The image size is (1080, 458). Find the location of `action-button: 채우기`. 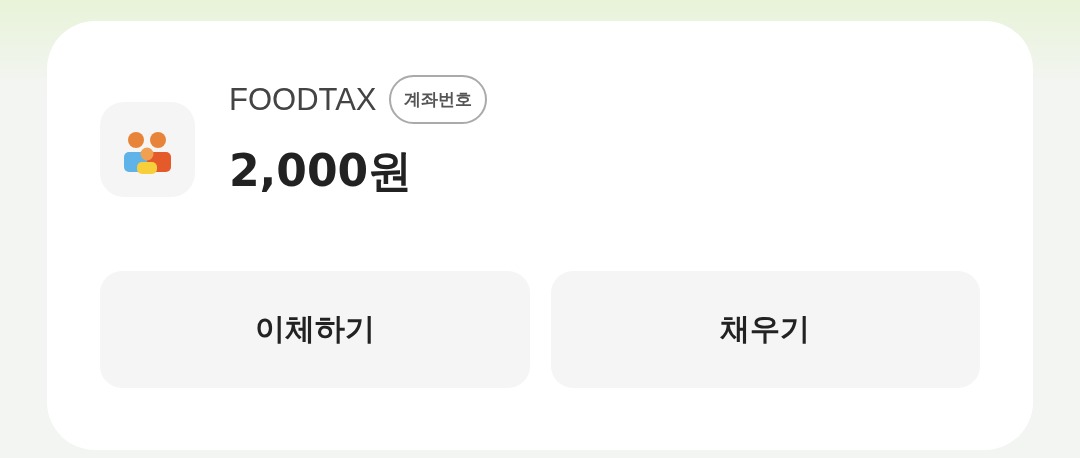

action-button: 채우기 is located at coordinates (765, 329).